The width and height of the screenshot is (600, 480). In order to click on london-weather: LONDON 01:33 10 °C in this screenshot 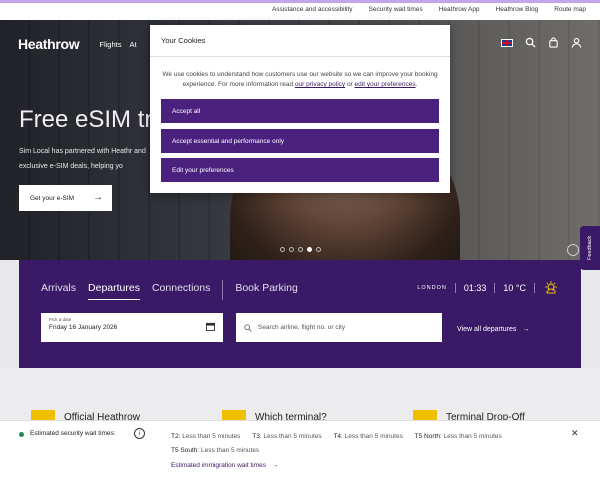, I will do `click(488, 288)`.